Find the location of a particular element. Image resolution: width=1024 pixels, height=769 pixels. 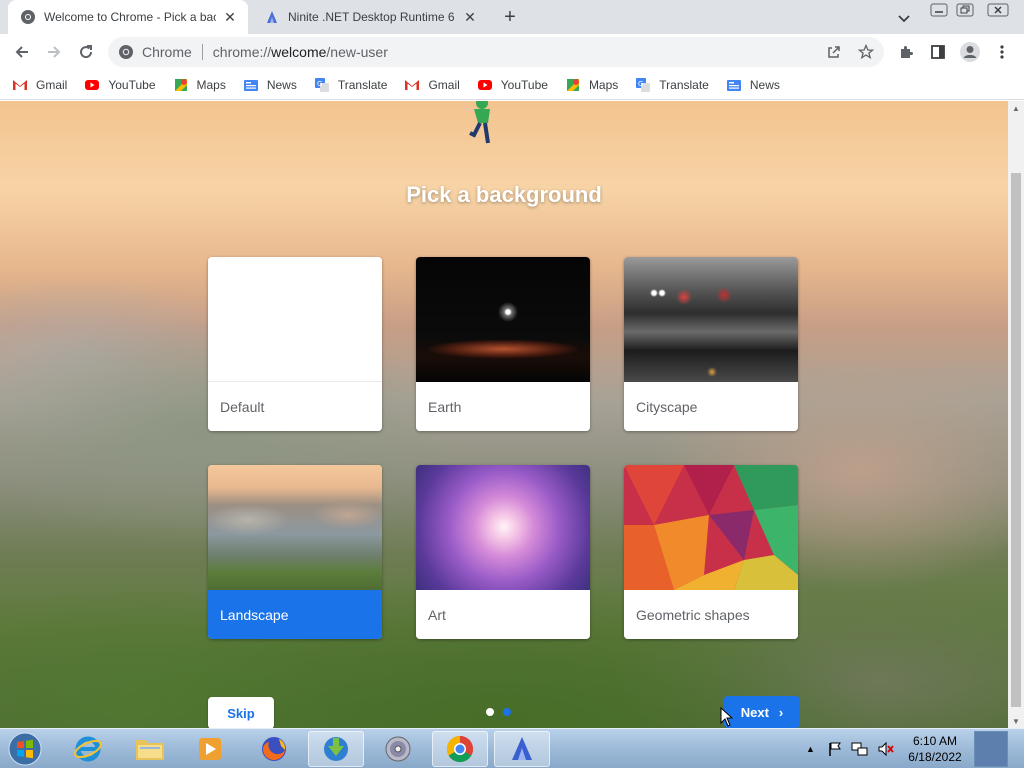

forward-arrow-icon is located at coordinates (54, 52).